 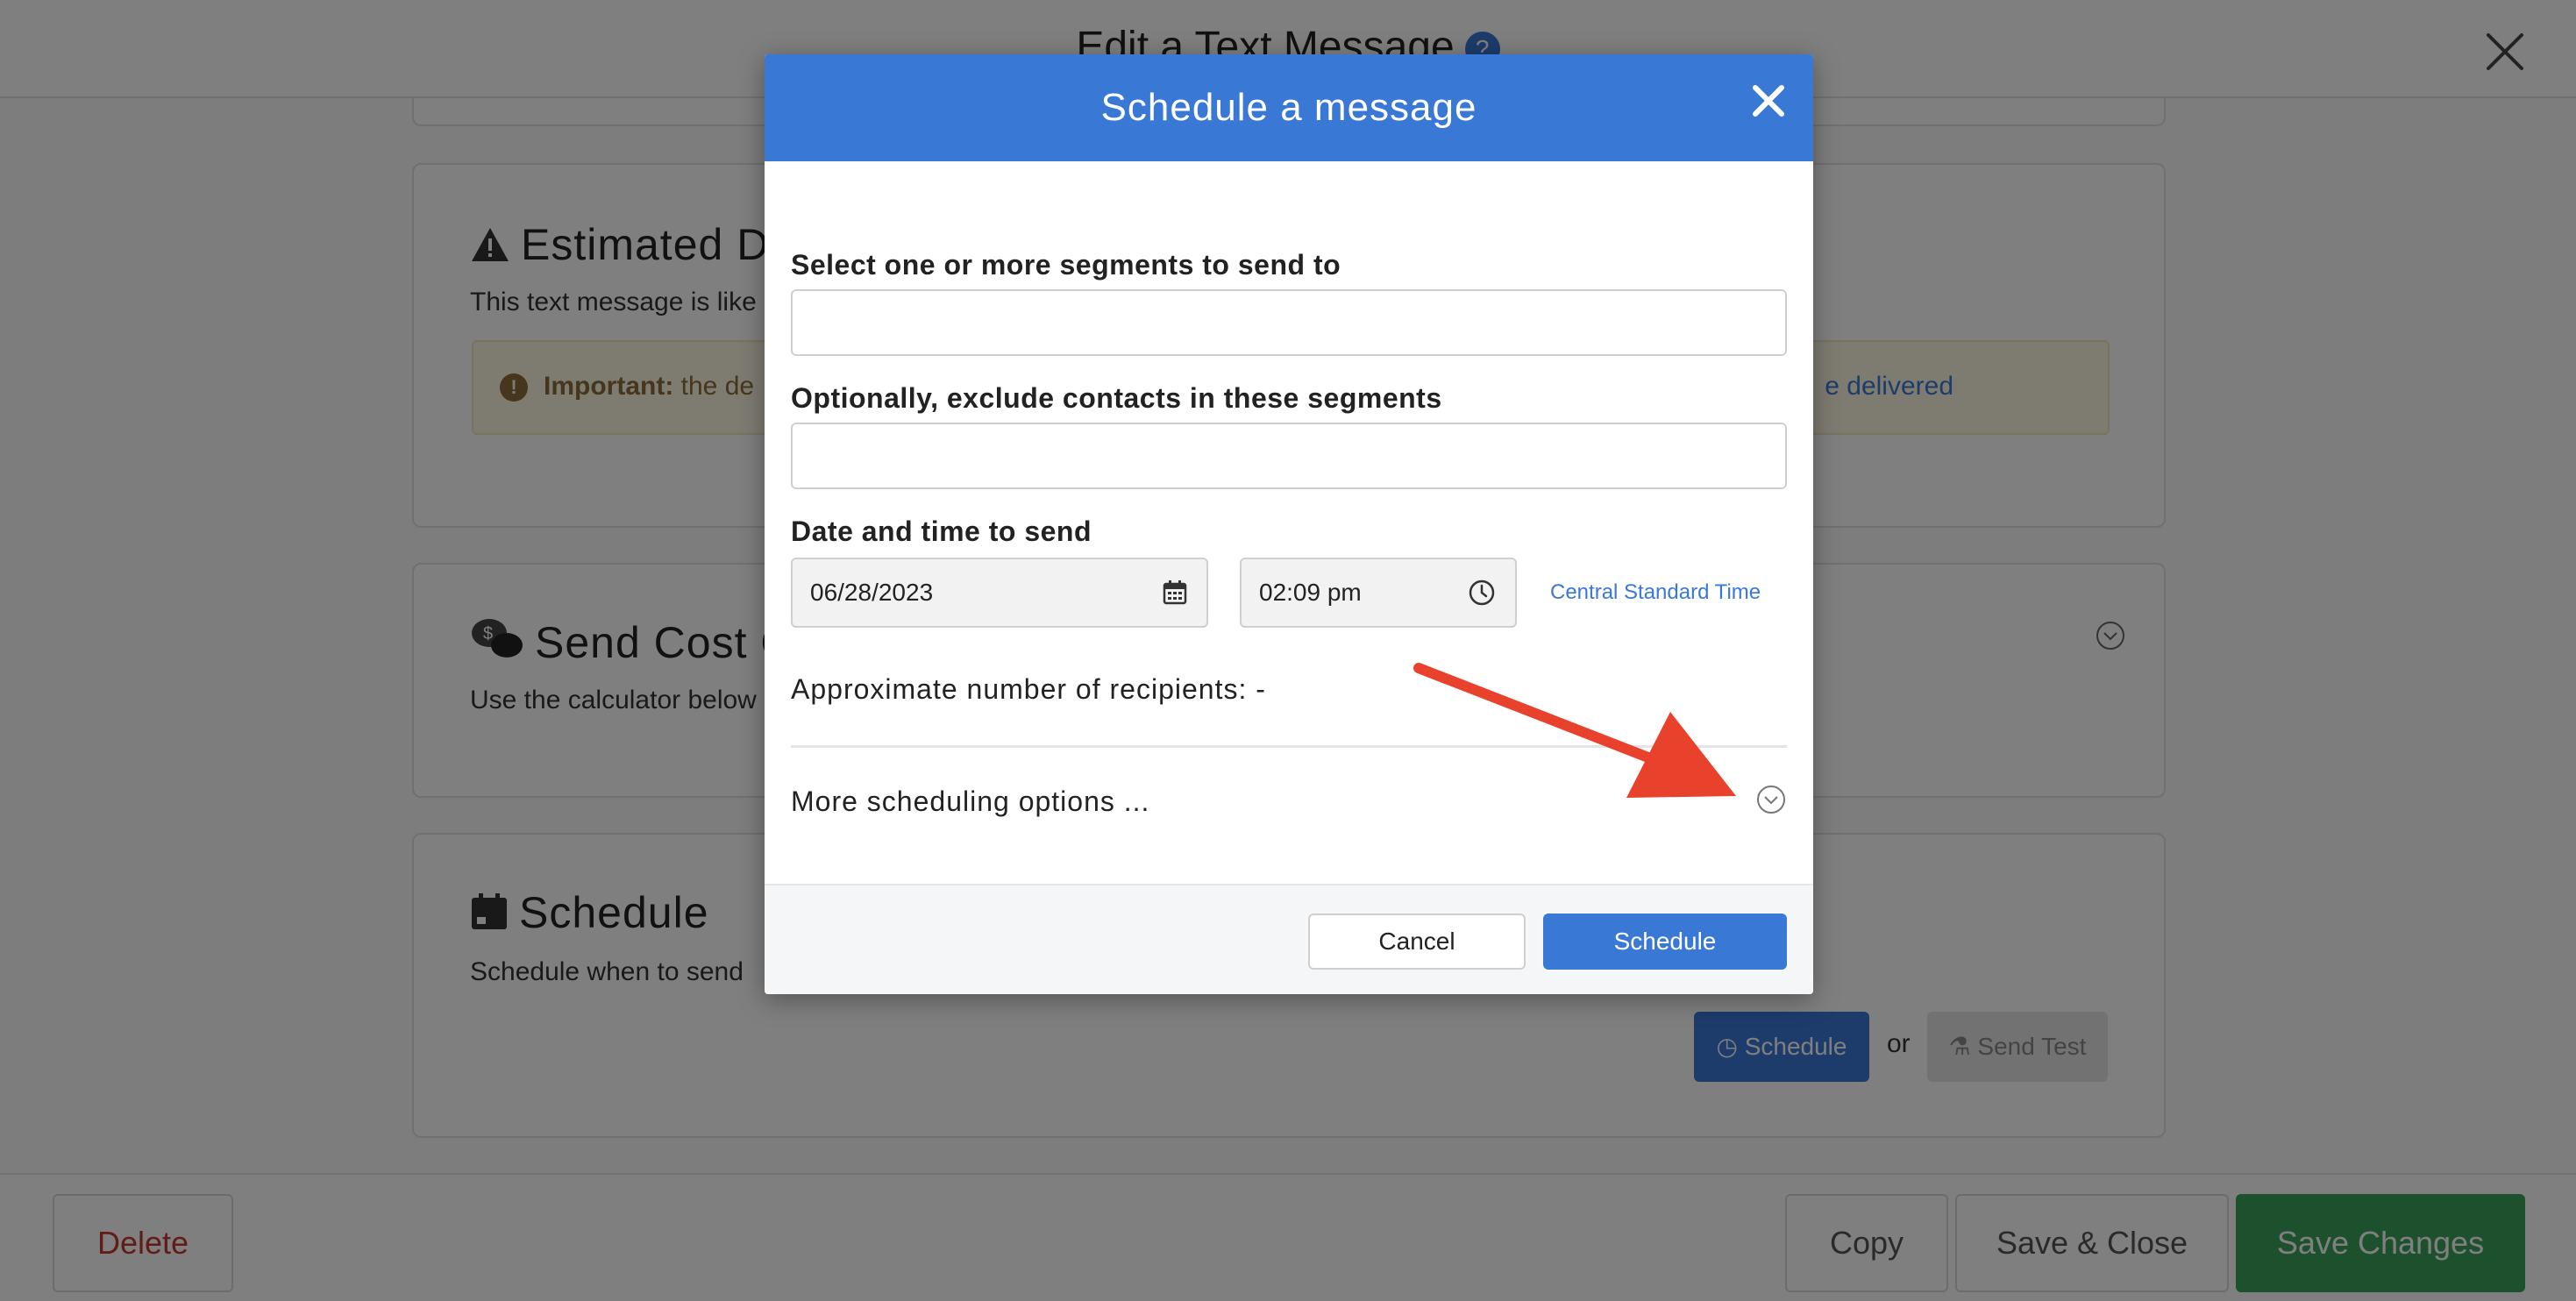 I want to click on recipients-count: Approximate number of recipients: -, so click(x=1028, y=689).